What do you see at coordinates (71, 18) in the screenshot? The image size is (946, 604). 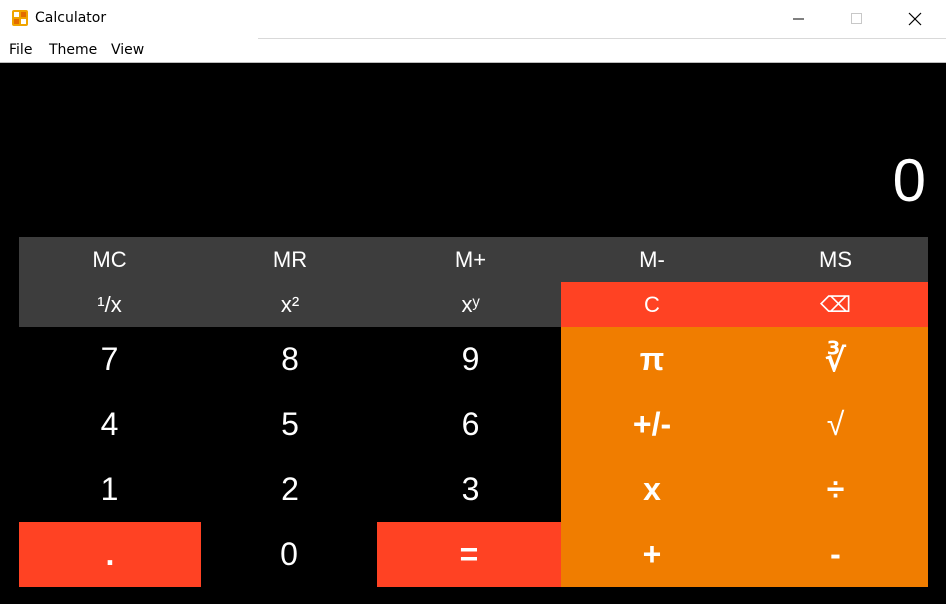 I see `window-title: Calculator` at bounding box center [71, 18].